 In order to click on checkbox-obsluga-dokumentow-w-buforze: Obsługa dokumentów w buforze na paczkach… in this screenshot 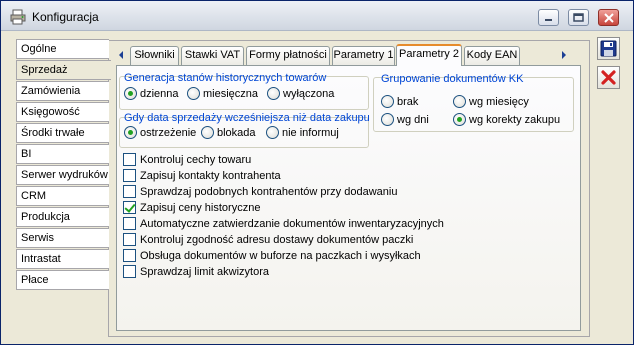, I will do `click(272, 255)`.